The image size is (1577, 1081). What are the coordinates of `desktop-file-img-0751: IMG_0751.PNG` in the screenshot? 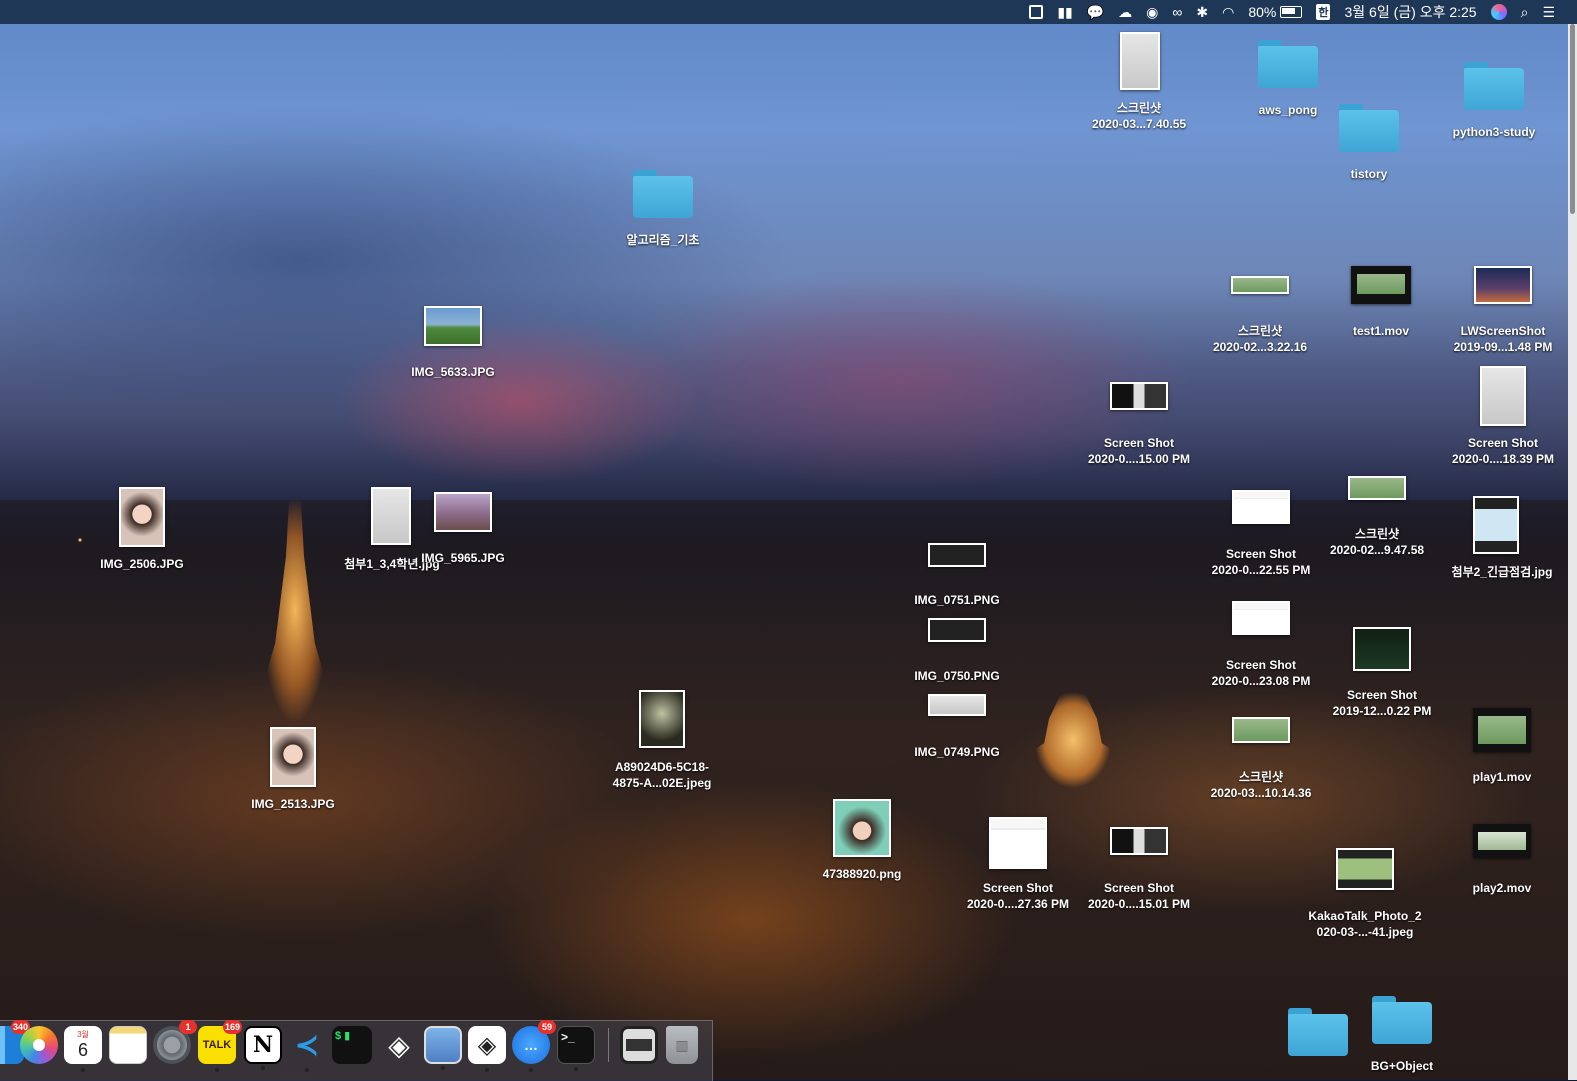 It's located at (957, 578).